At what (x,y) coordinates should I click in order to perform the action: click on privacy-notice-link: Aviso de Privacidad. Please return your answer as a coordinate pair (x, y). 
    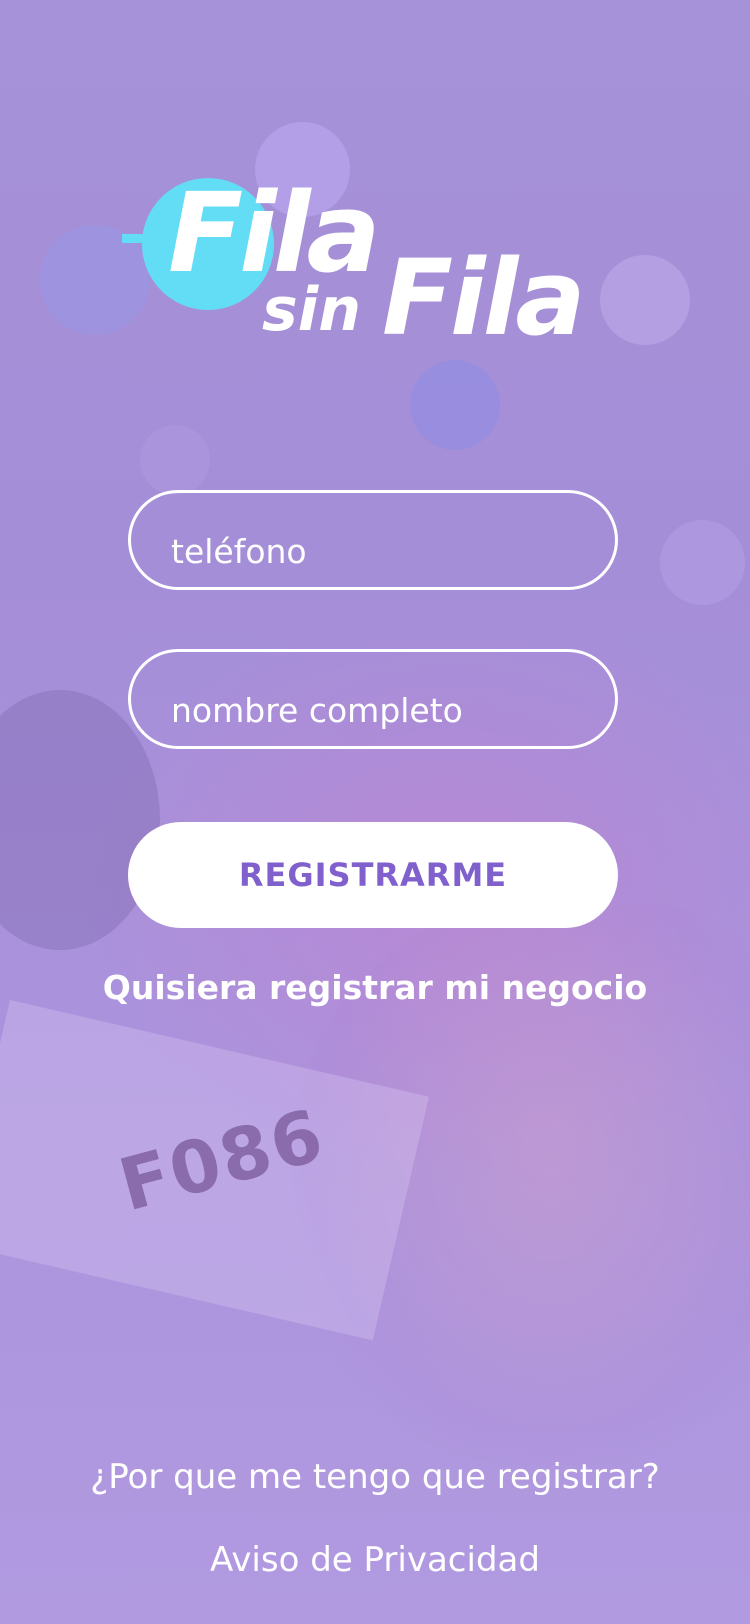
    Looking at the image, I should click on (375, 1560).